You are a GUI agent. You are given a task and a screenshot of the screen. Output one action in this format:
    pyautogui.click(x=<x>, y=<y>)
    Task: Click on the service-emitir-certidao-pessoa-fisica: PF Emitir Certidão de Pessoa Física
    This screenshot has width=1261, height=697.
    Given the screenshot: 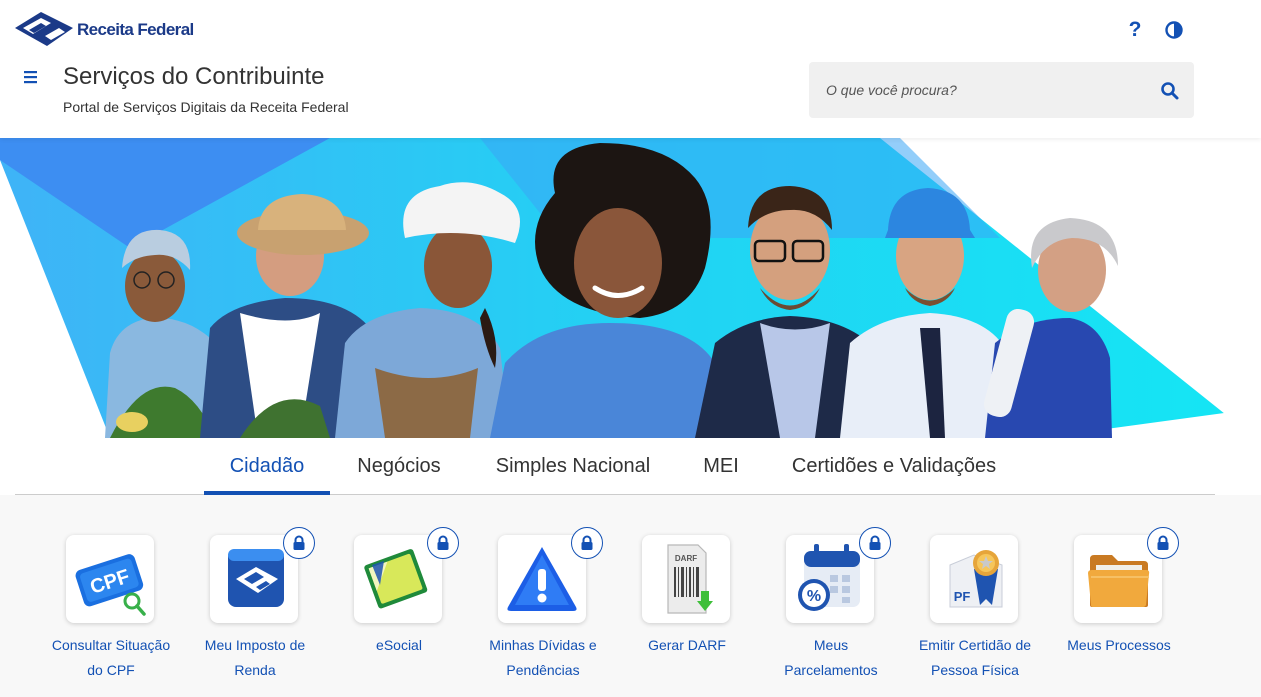 What is the action you would take?
    pyautogui.click(x=975, y=596)
    